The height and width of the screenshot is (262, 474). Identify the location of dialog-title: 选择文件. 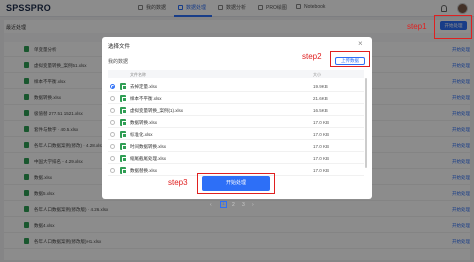
(119, 47).